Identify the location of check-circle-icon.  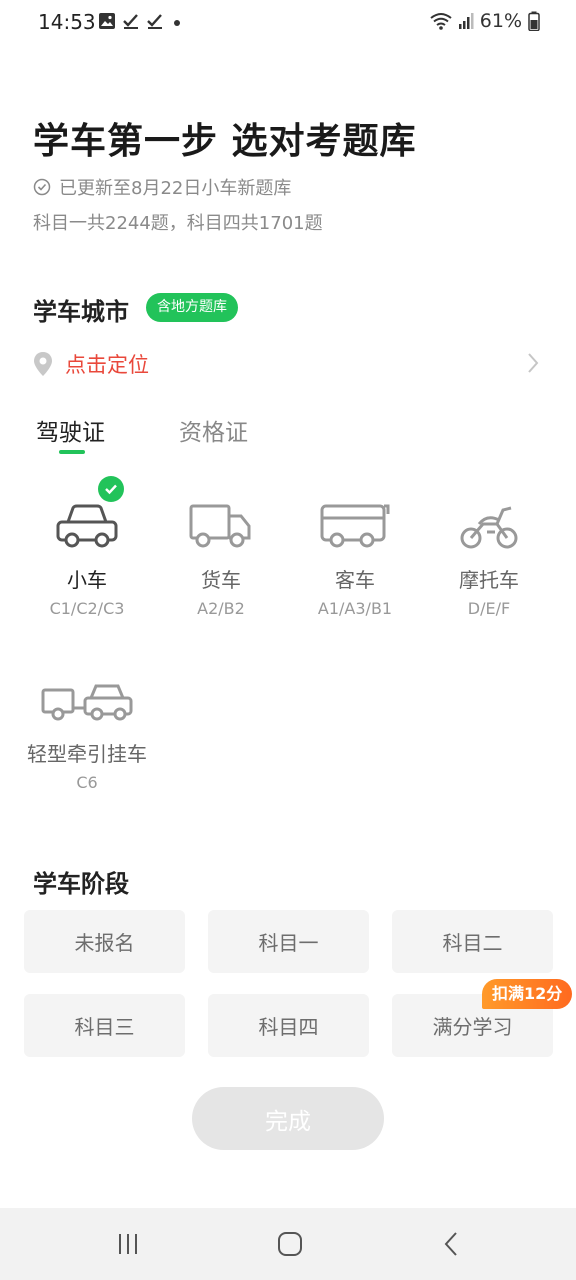
(42, 187).